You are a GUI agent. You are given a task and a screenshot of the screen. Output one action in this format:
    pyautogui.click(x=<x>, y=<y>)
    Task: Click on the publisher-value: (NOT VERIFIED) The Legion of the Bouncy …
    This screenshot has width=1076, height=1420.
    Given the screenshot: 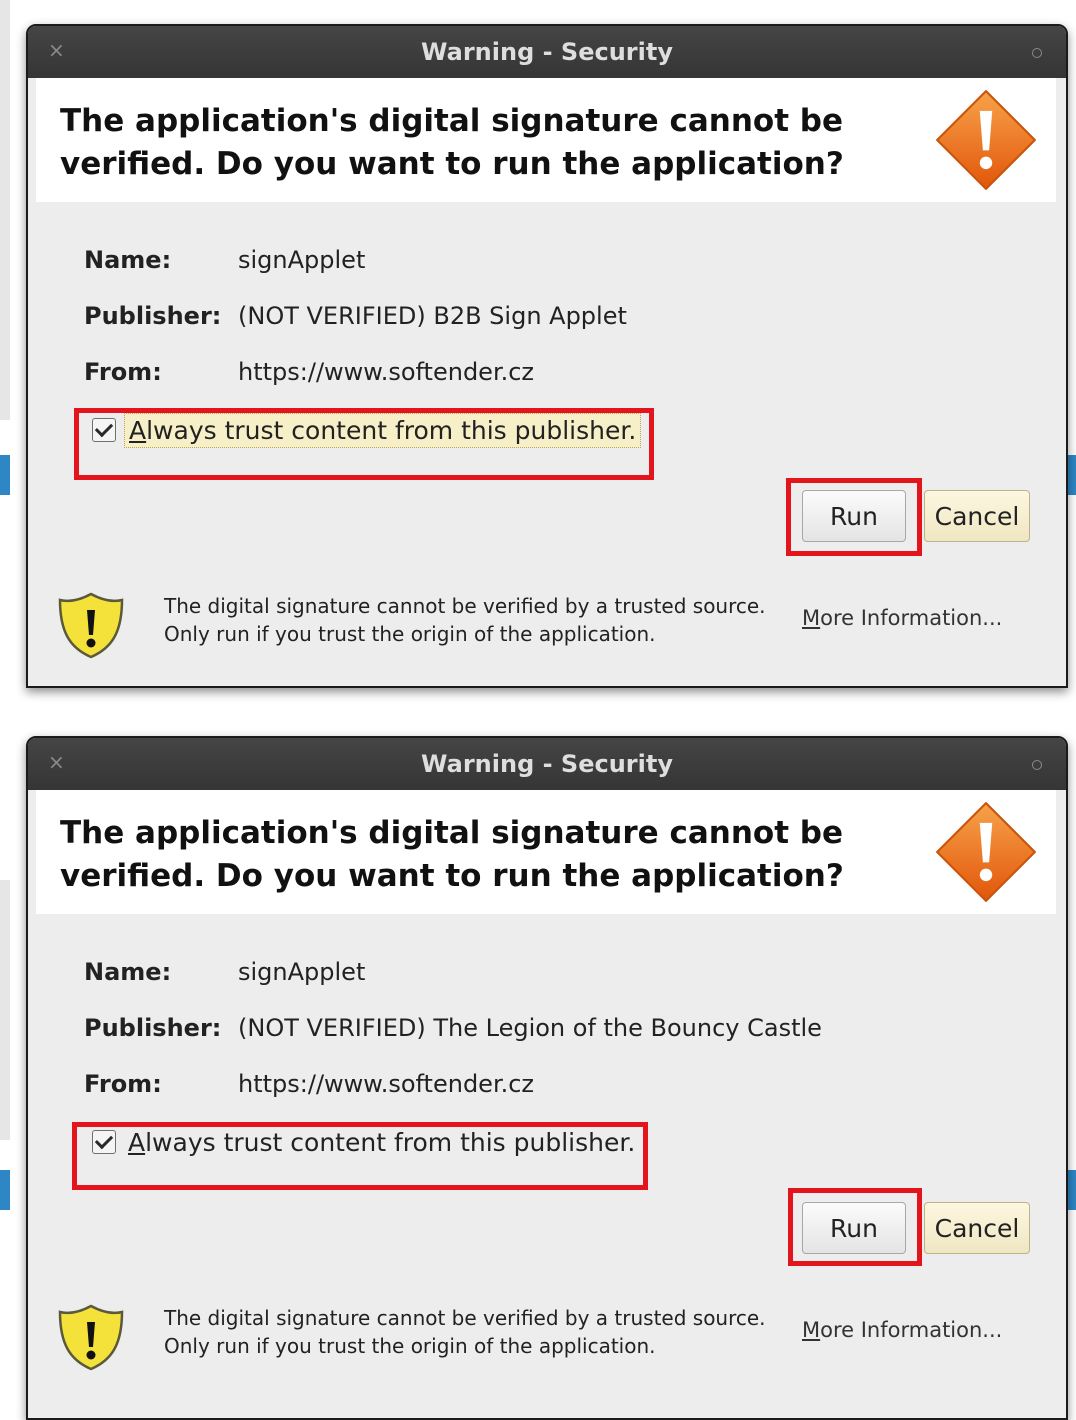 What is the action you would take?
    pyautogui.click(x=530, y=1028)
    